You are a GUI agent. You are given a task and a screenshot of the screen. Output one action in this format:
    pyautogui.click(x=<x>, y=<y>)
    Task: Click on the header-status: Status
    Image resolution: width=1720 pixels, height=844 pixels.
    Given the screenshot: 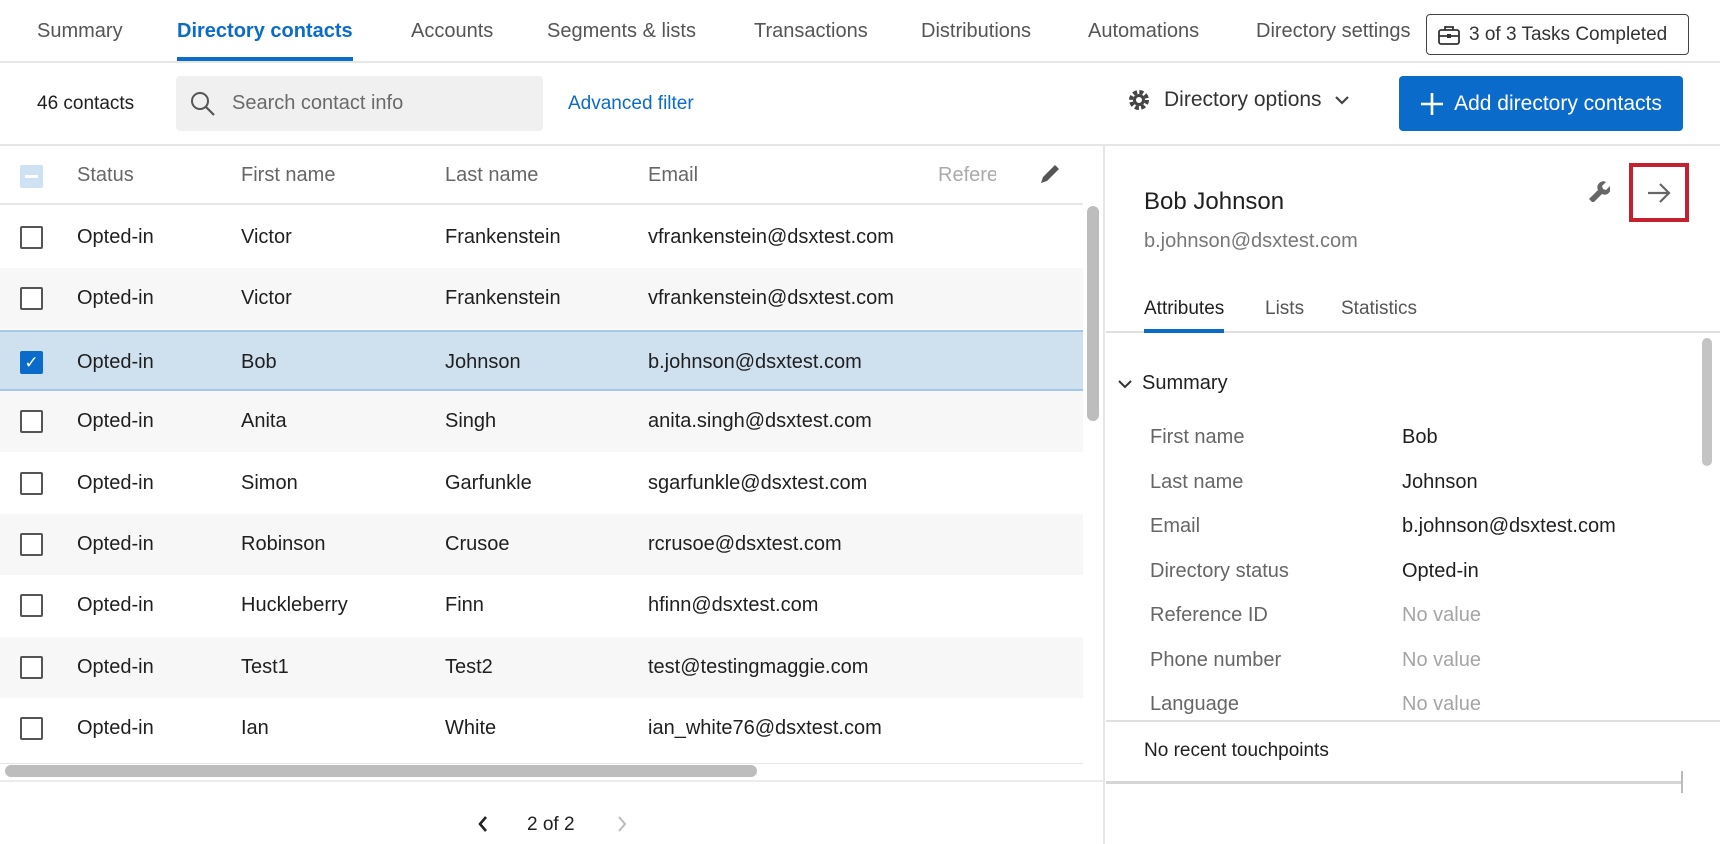 What is the action you would take?
    pyautogui.click(x=105, y=175)
    